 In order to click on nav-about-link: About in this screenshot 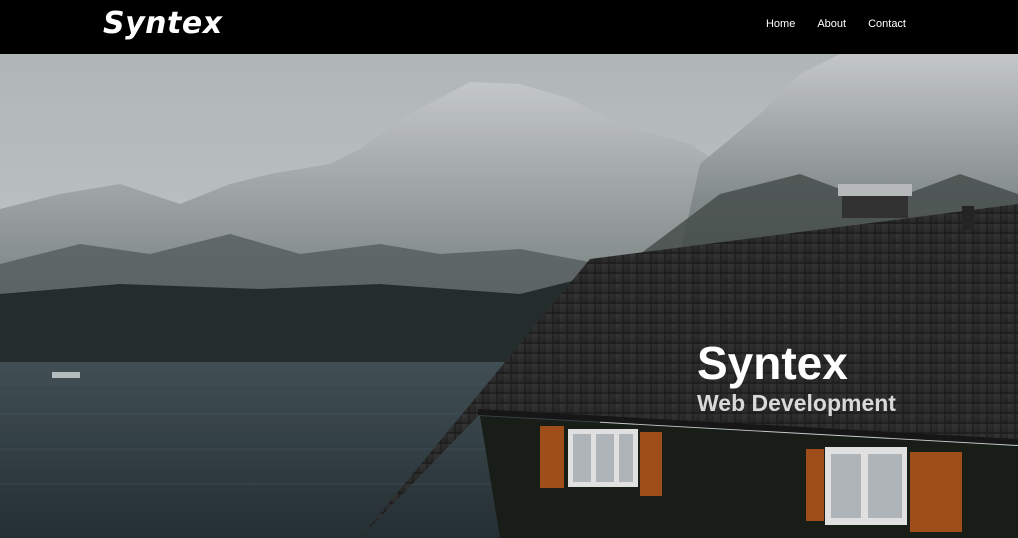, I will do `click(831, 24)`.